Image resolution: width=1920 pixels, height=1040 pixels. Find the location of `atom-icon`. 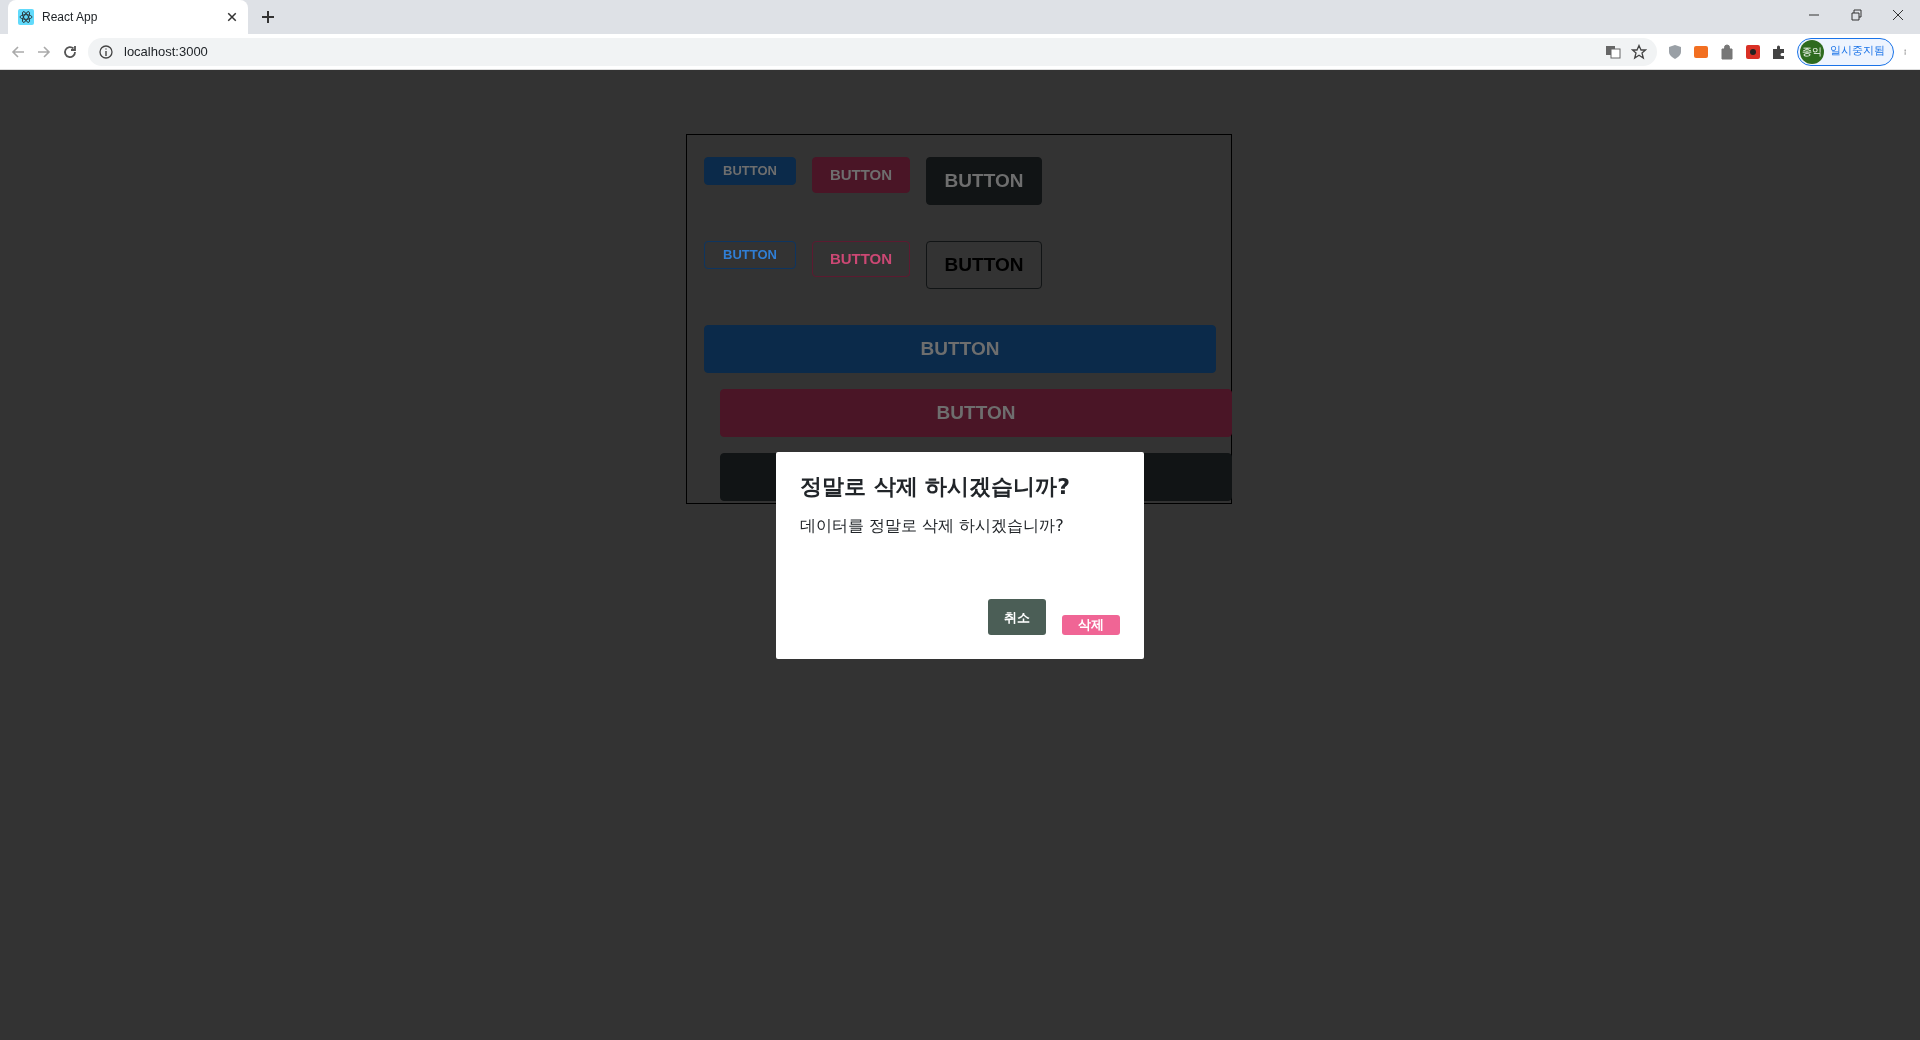

atom-icon is located at coordinates (26, 17).